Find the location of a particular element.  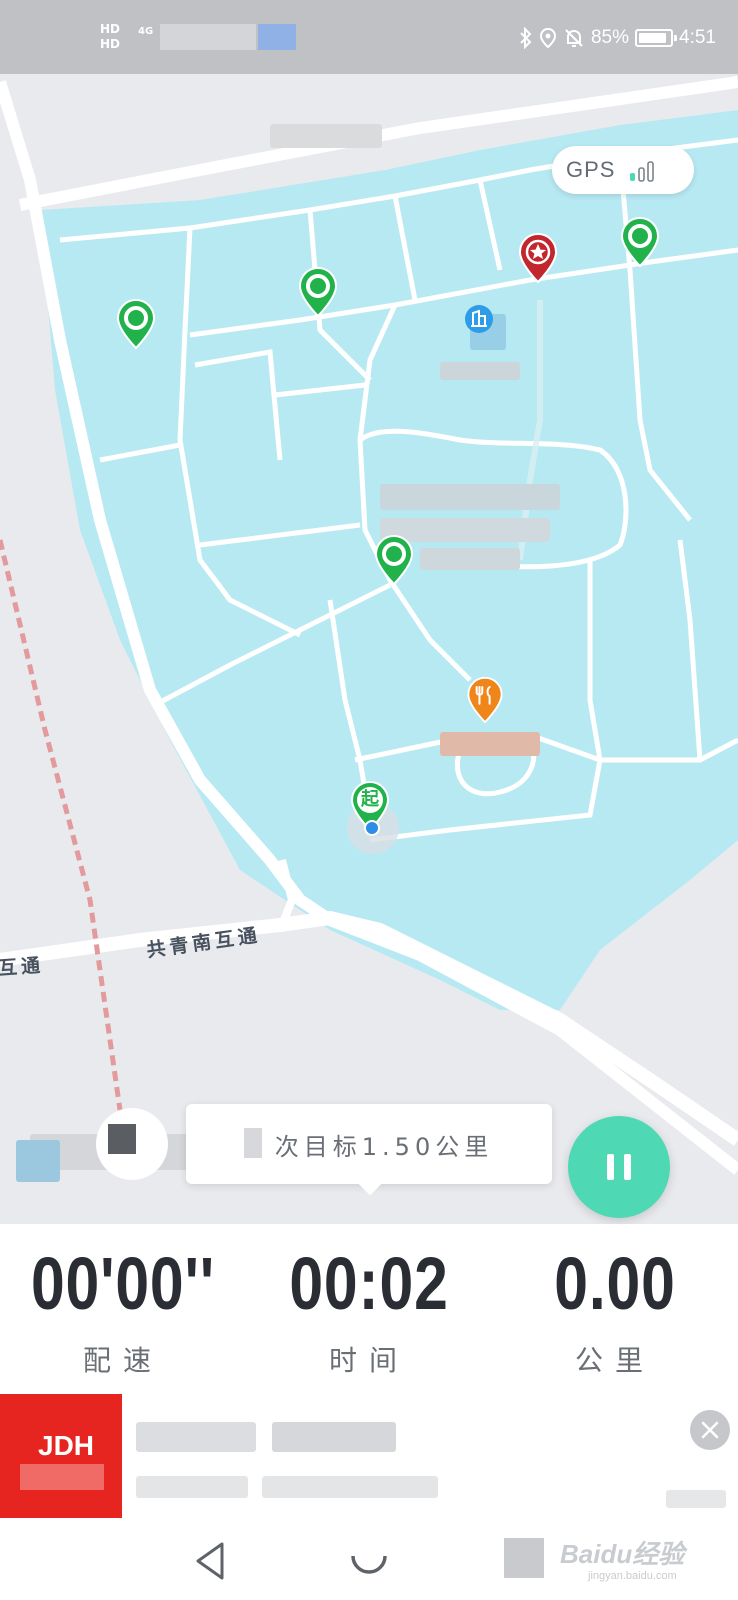

blurred-ad-logo-sub is located at coordinates (62, 1477).